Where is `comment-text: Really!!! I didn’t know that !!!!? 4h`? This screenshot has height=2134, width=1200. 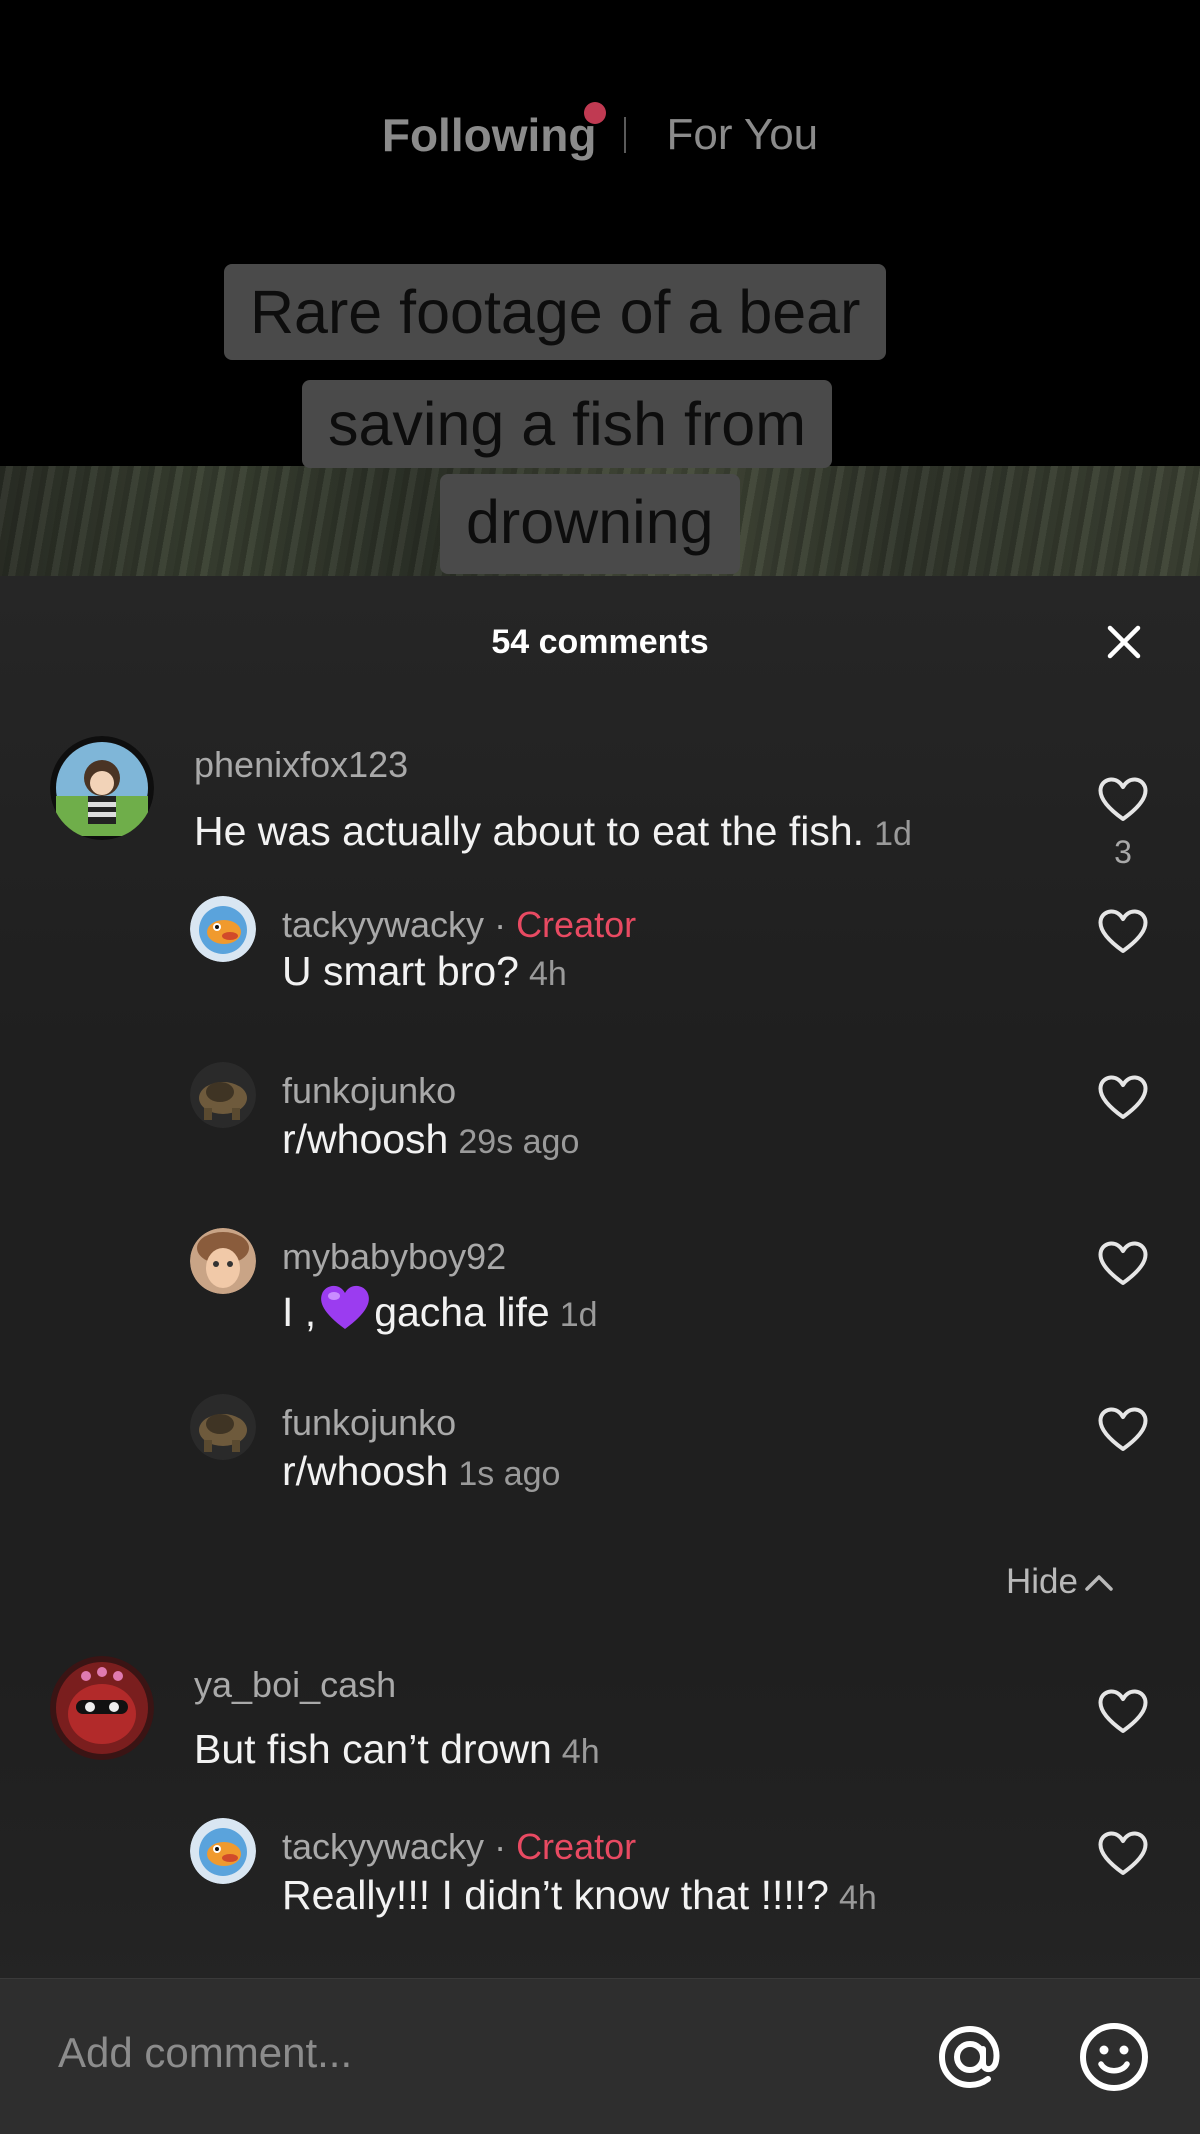 comment-text: Really!!! I didn’t know that !!!!? 4h is located at coordinates (579, 1895).